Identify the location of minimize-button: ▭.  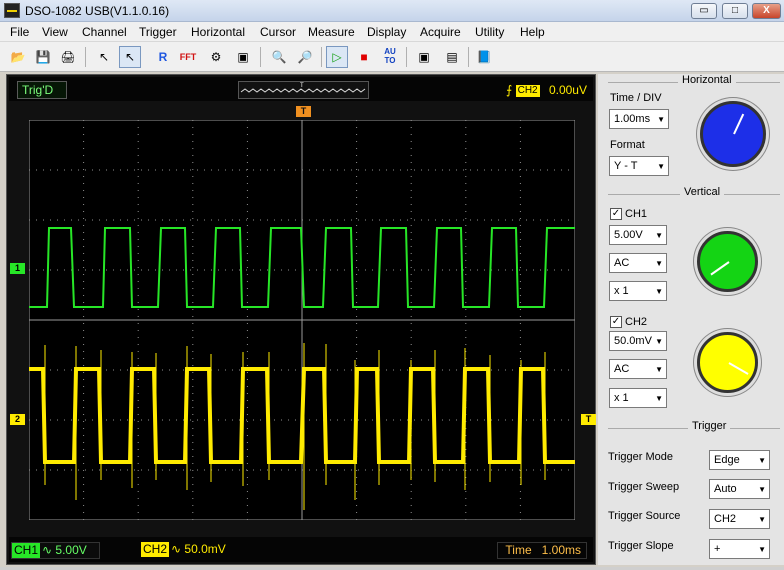
(704, 11).